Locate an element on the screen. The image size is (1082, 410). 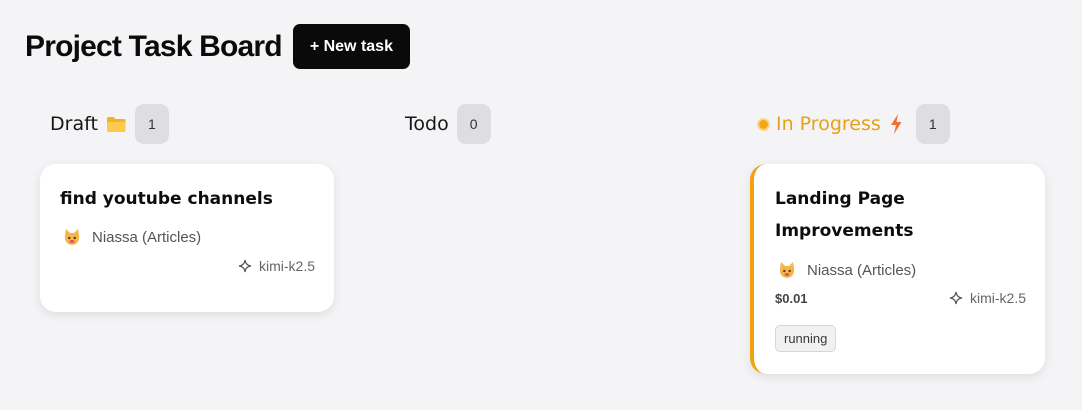
column-title: In Progress is located at coordinates (828, 124).